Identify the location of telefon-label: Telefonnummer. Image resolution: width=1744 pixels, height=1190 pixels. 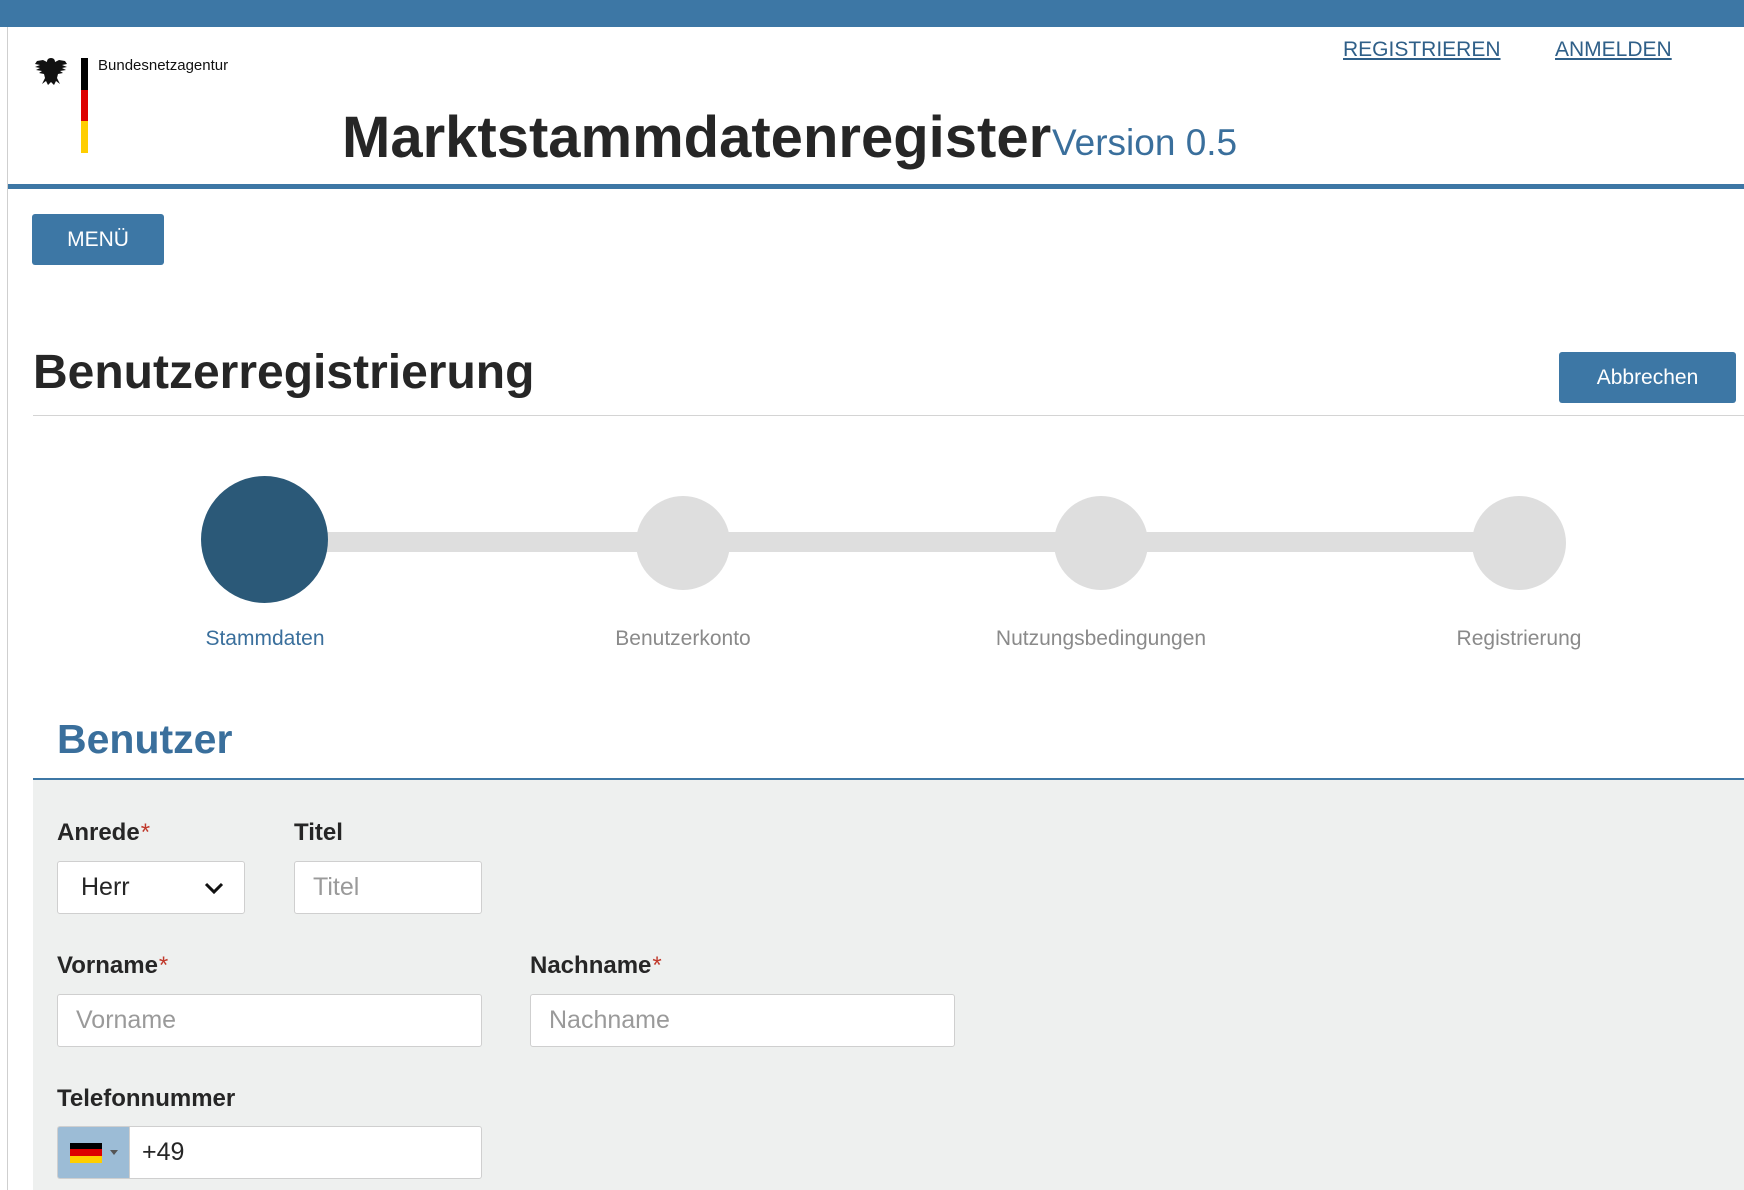
(146, 1098).